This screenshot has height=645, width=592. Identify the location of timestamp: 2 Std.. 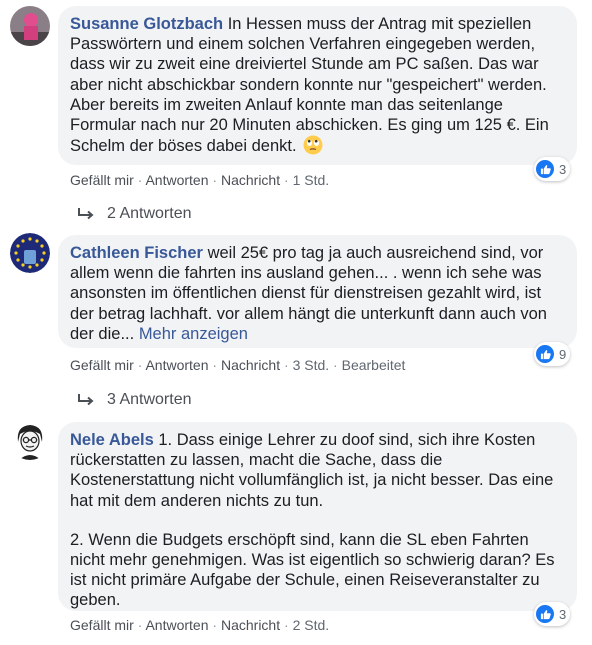
(311, 625).